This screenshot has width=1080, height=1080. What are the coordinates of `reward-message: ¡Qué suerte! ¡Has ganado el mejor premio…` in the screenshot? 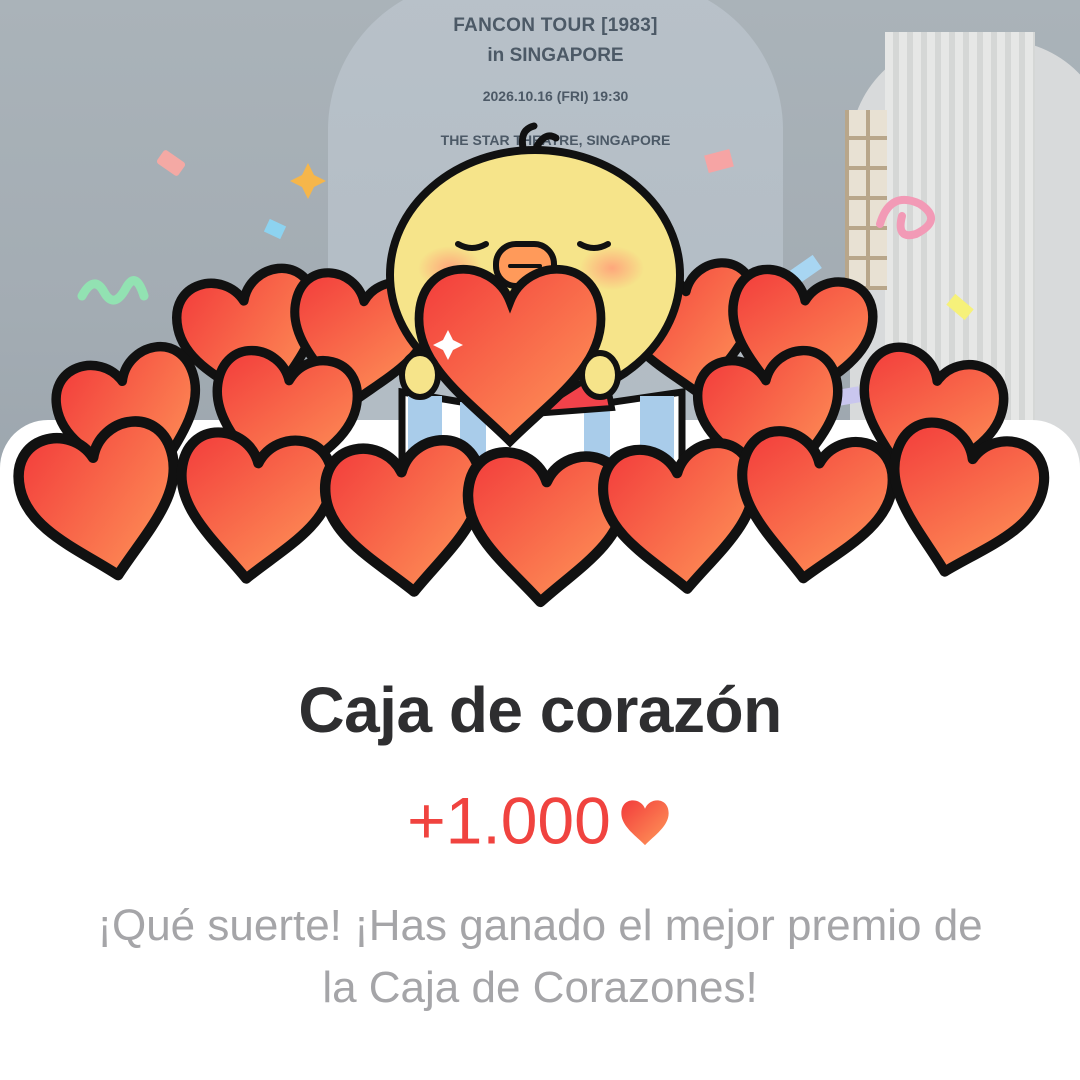 It's located at (540, 956).